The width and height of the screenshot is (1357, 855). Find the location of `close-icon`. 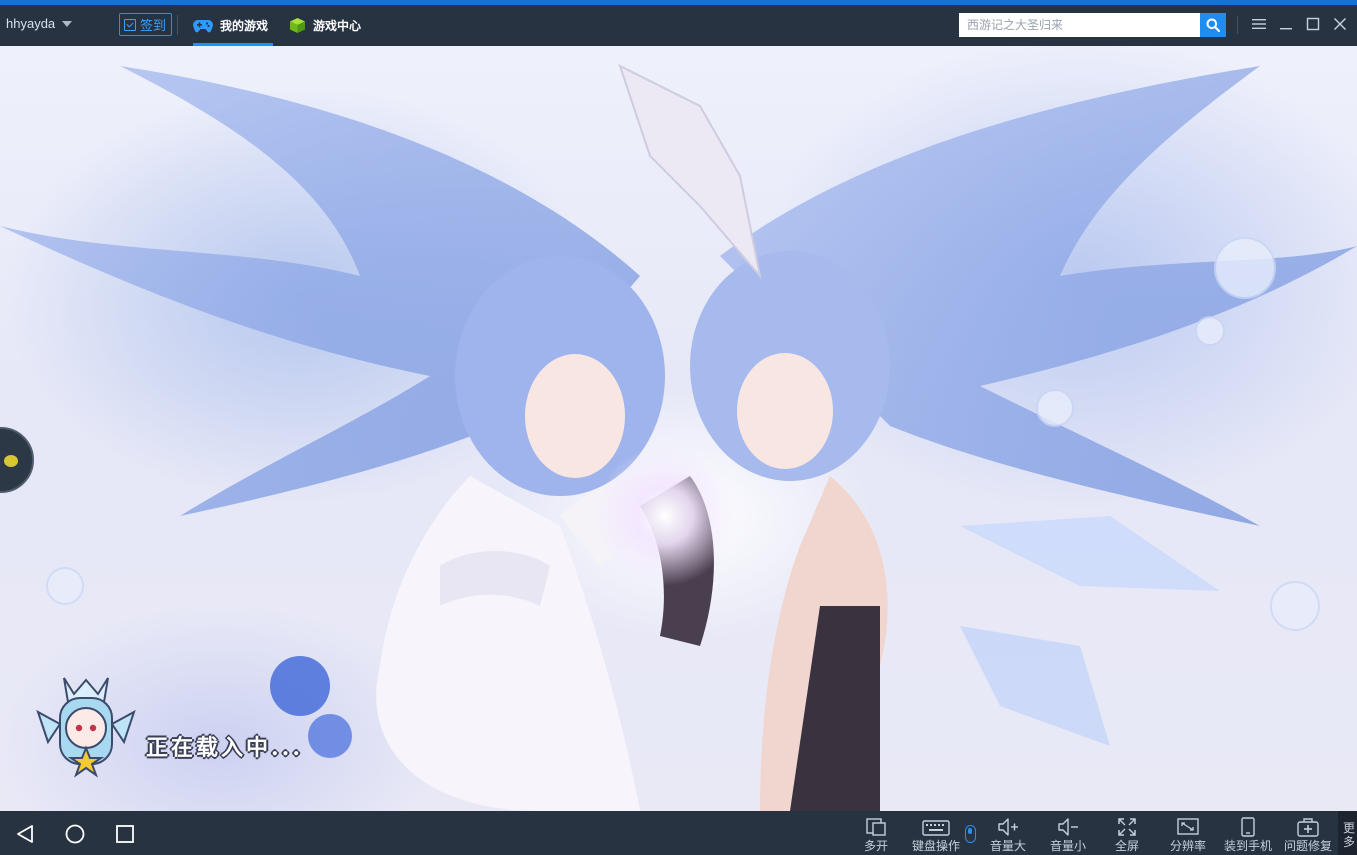

close-icon is located at coordinates (1340, 24).